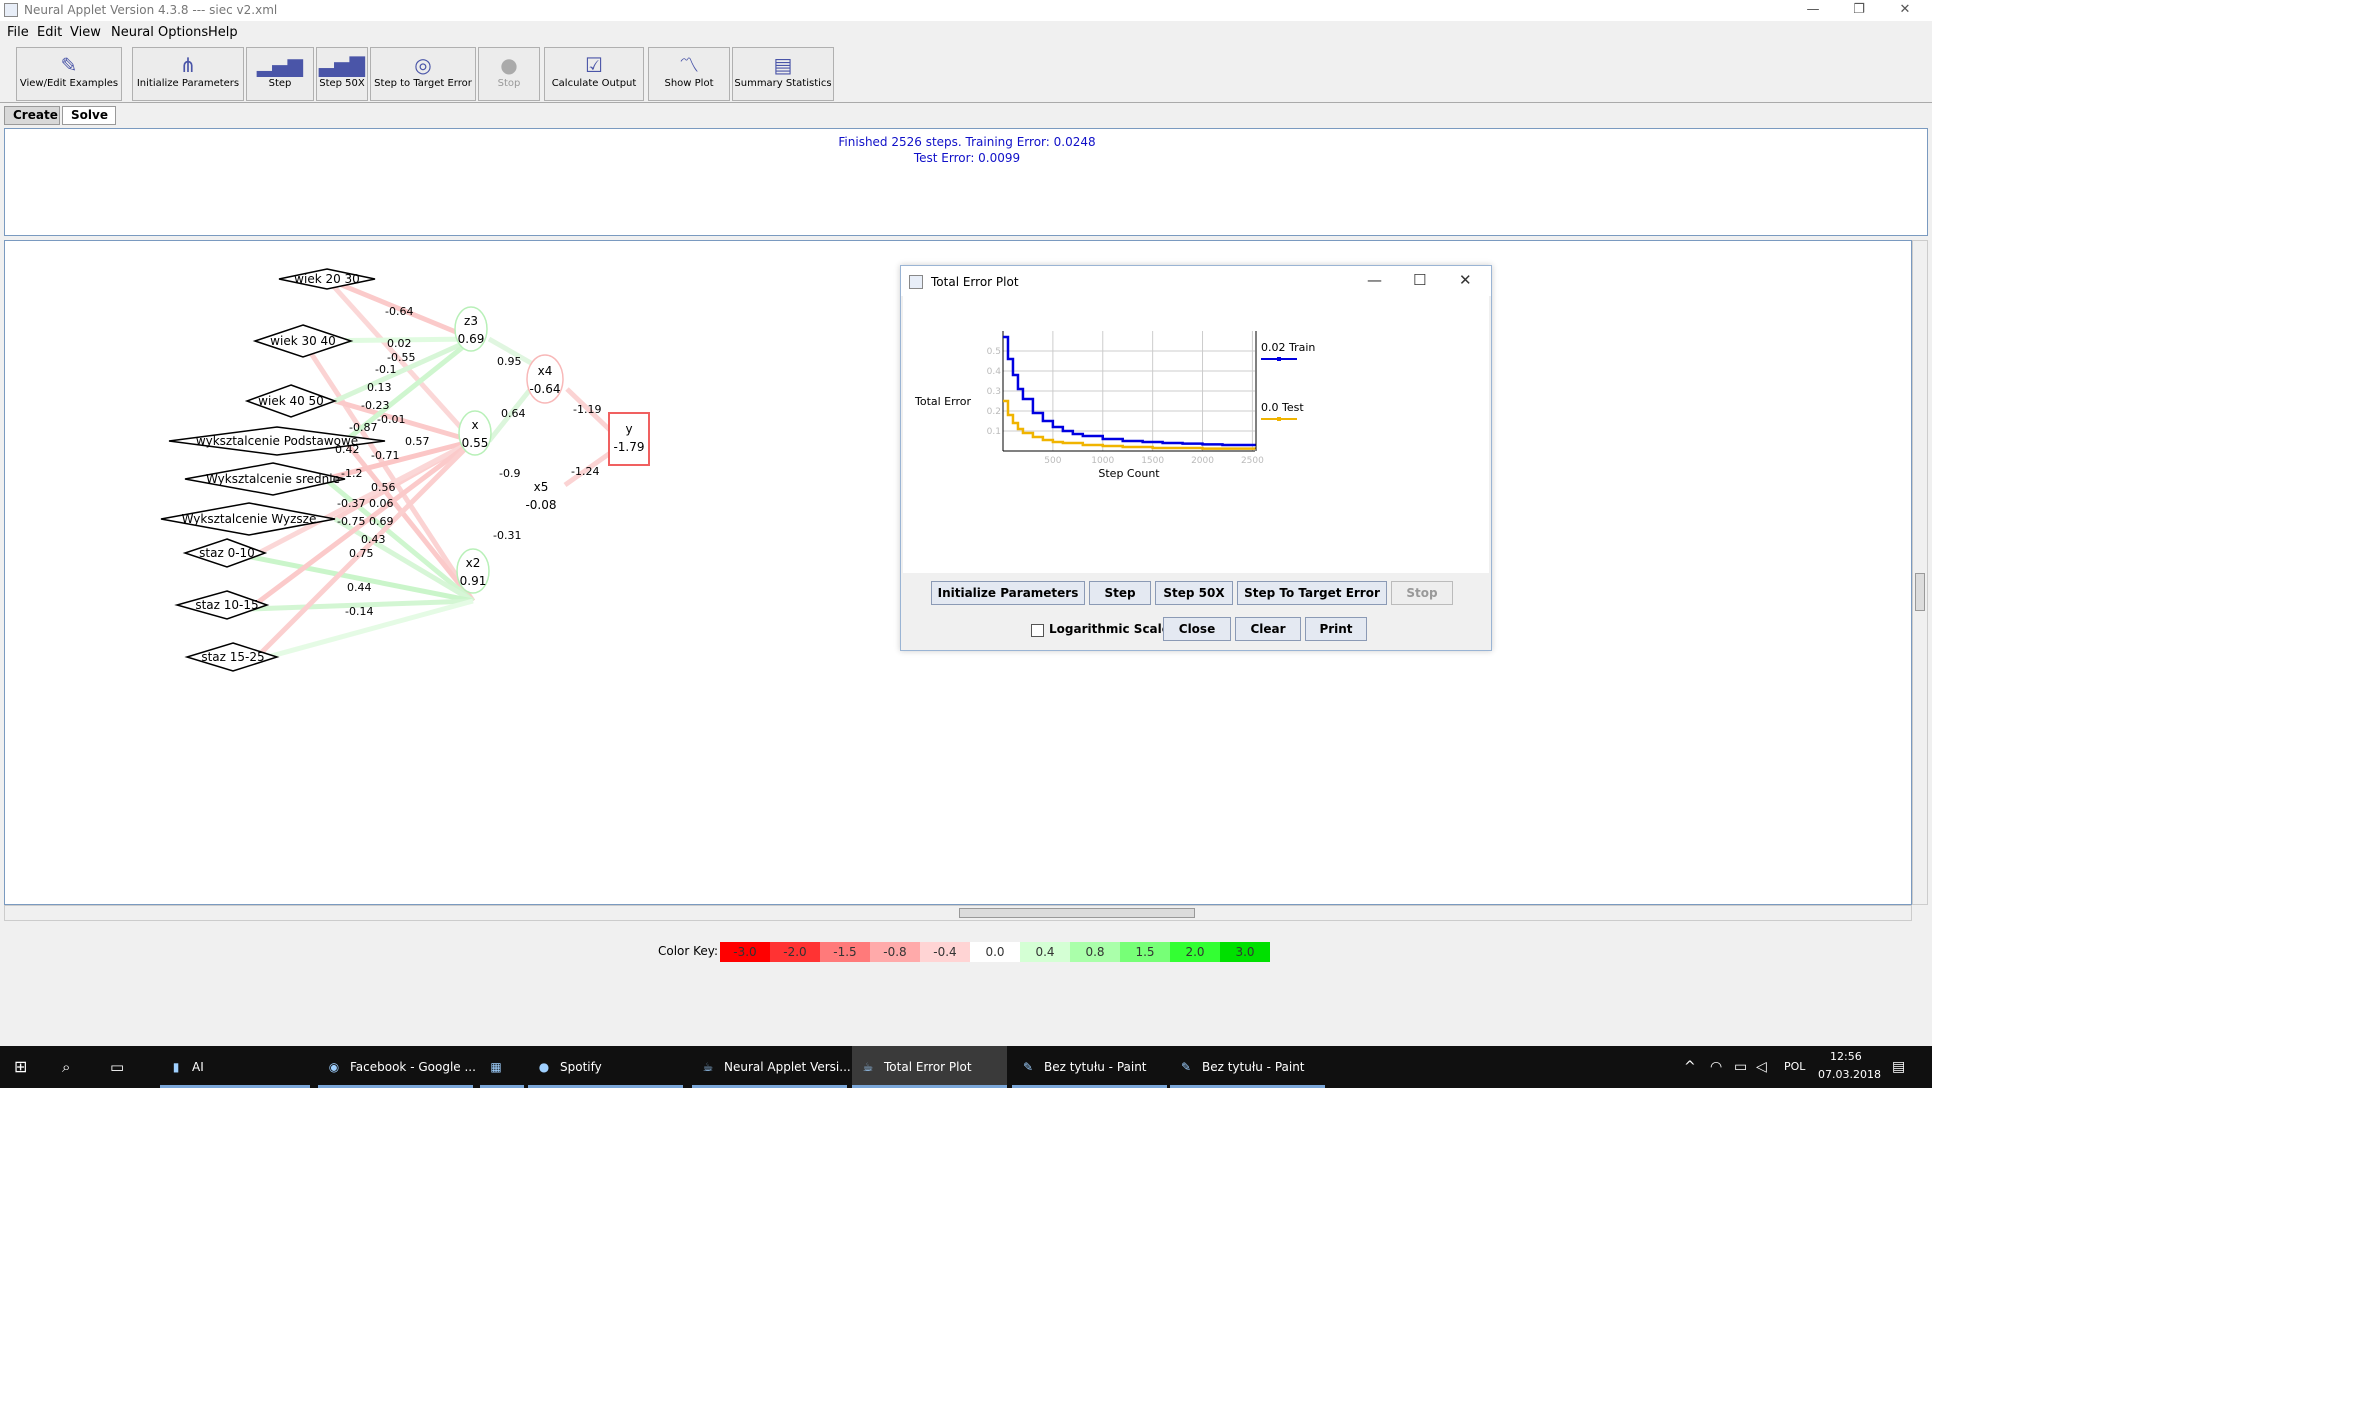  I want to click on taskbar-item: ▮ AI, so click(235, 1067).